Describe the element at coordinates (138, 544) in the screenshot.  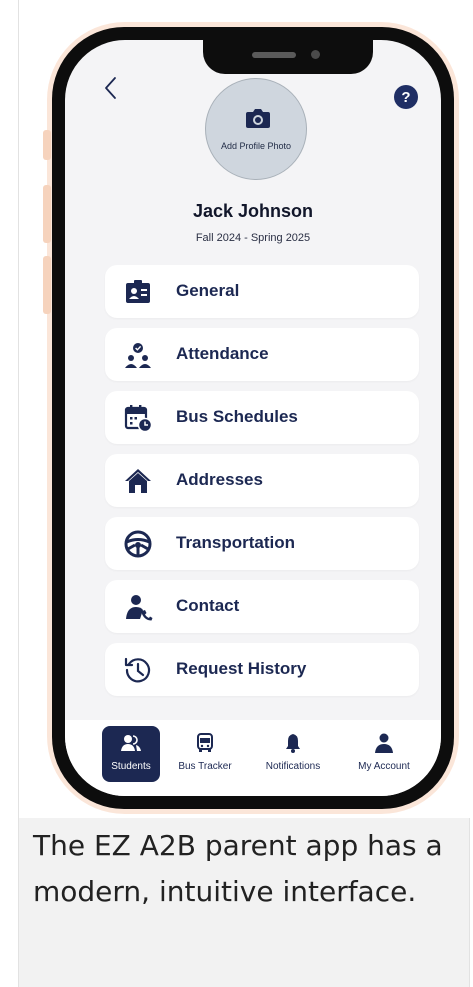
I see `steering-wheel-icon` at that location.